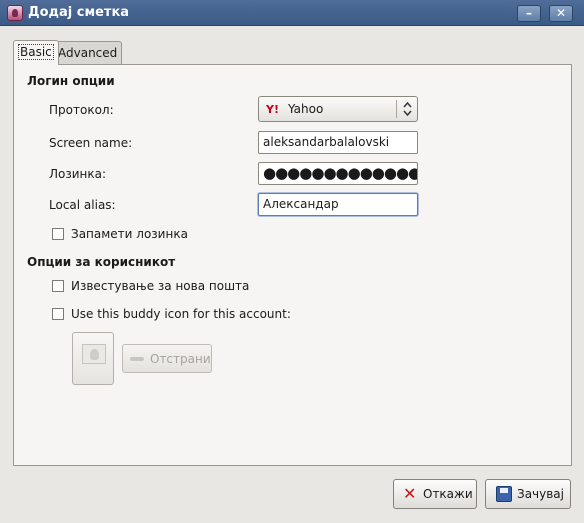  I want to click on screen-name-input: aleksandarbalalovski, so click(338, 142).